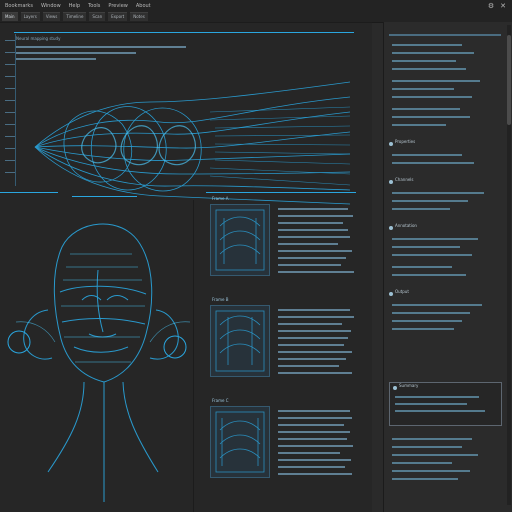 This screenshot has height=512, width=512. I want to click on main-header: Neural mapping study, so click(38, 38).